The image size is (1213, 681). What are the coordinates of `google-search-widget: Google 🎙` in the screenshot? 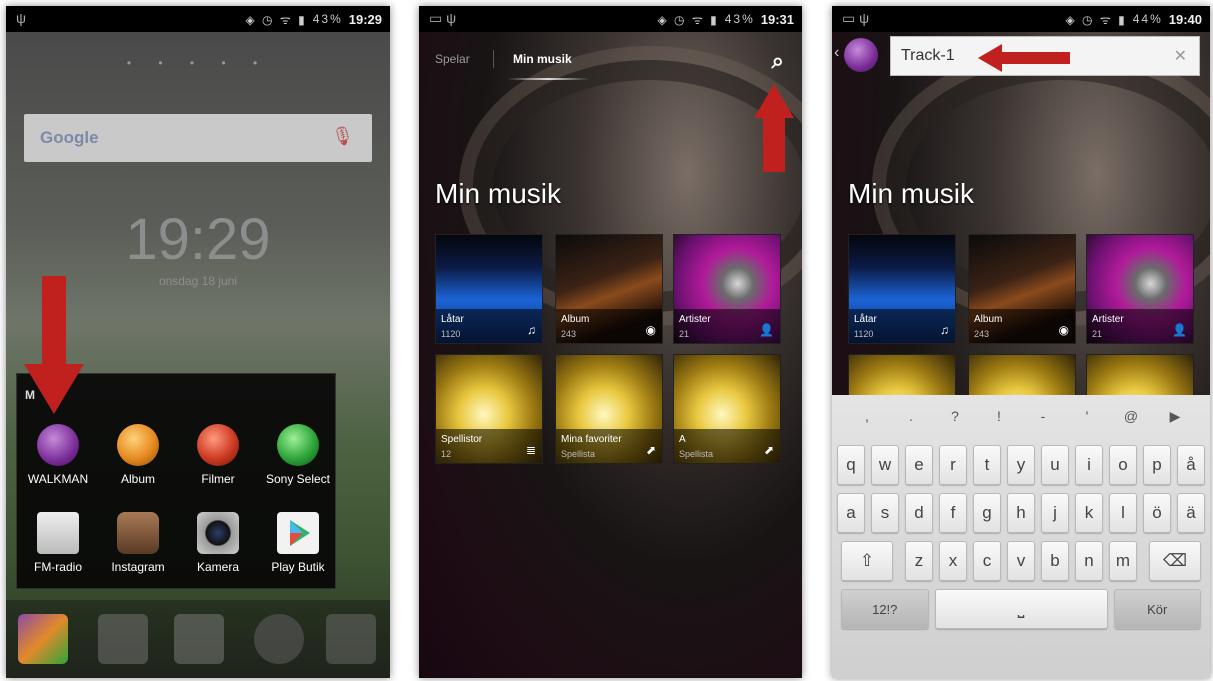 It's located at (198, 138).